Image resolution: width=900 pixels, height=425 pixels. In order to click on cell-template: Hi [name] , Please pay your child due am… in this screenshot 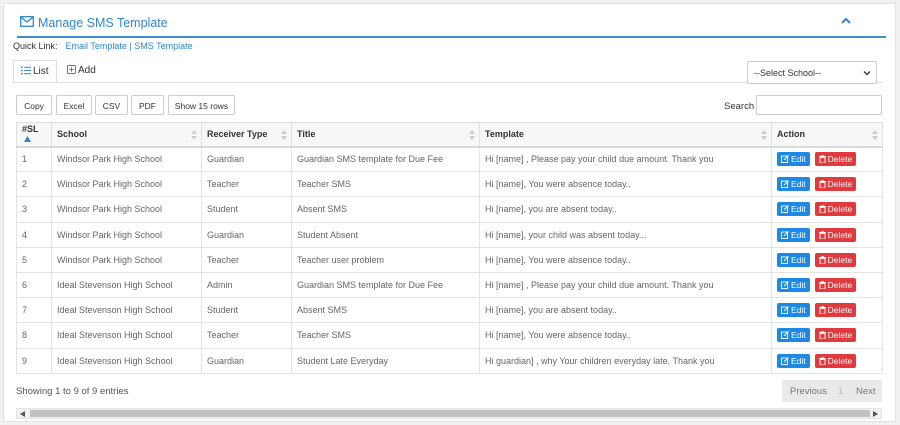, I will do `click(625, 159)`.